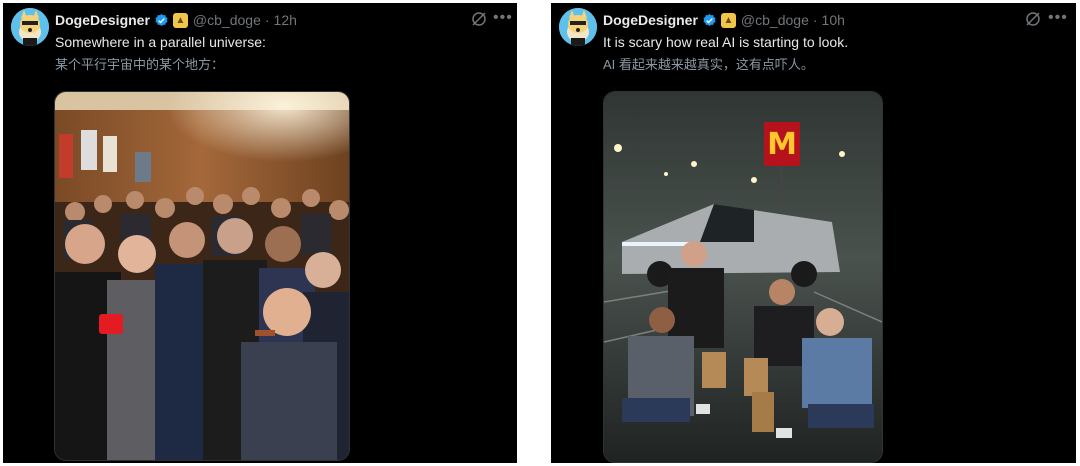 This screenshot has width=1080, height=466. Describe the element at coordinates (833, 20) in the screenshot. I see `timestamp: 10h` at that location.